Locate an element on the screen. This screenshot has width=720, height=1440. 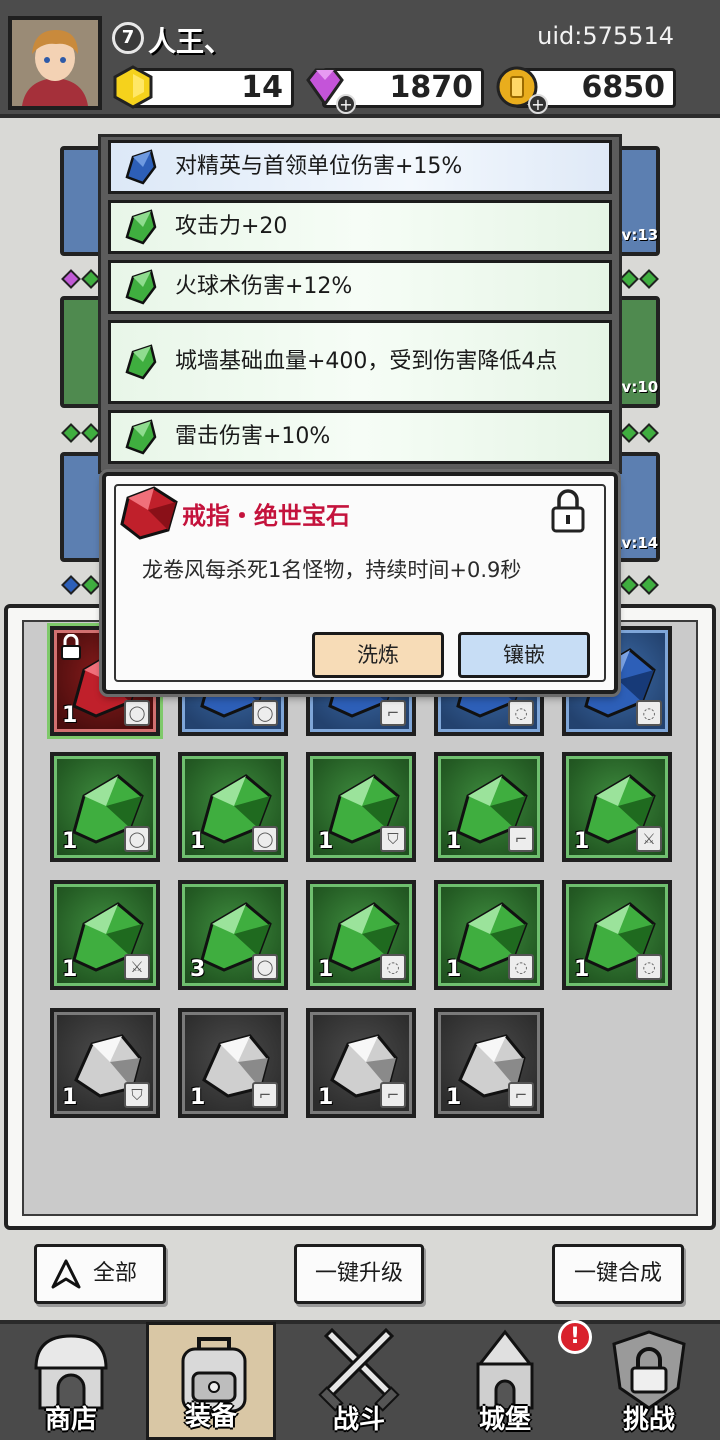
filter-all-button: 全部 is located at coordinates (100, 1274).